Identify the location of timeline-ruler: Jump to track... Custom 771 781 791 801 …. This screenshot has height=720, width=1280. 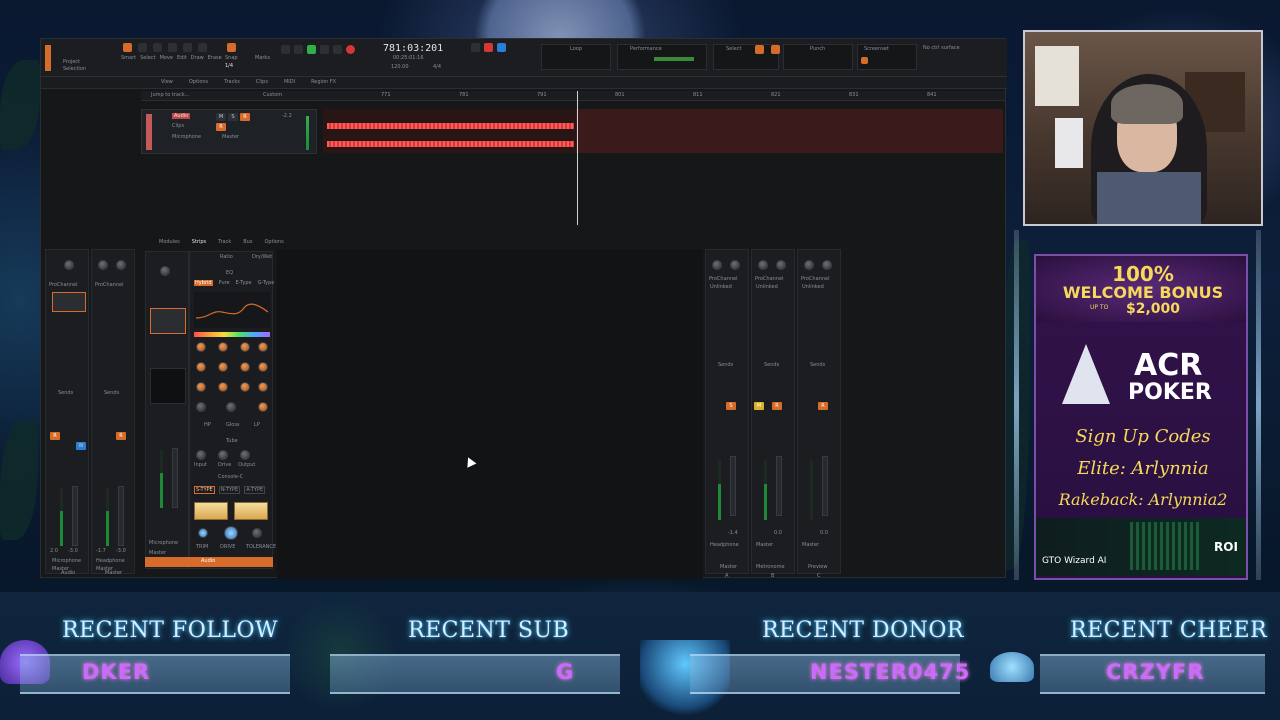
(573, 96).